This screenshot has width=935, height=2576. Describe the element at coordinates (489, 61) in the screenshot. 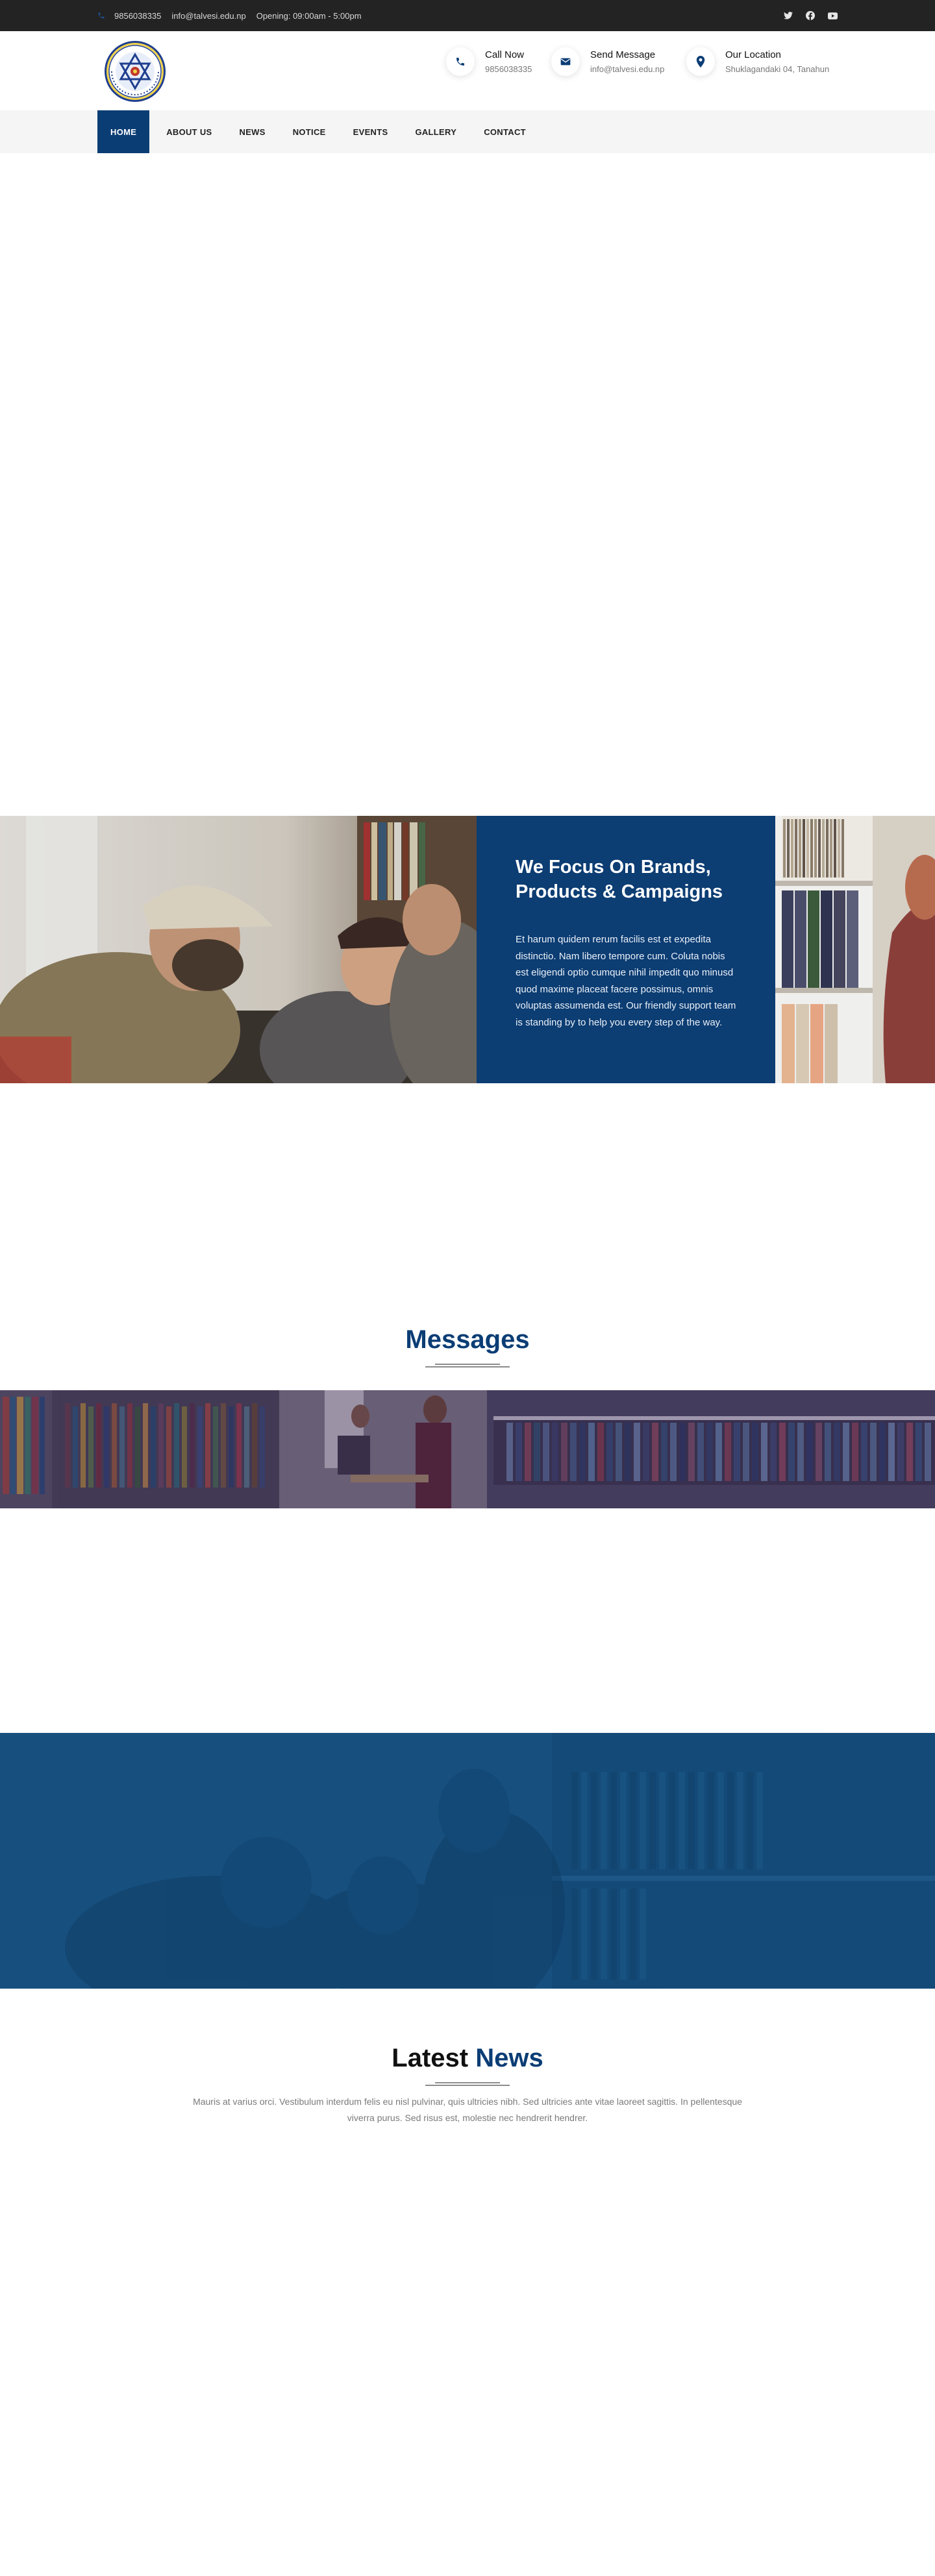

I see `contact-call: Call Now 9856038335` at that location.